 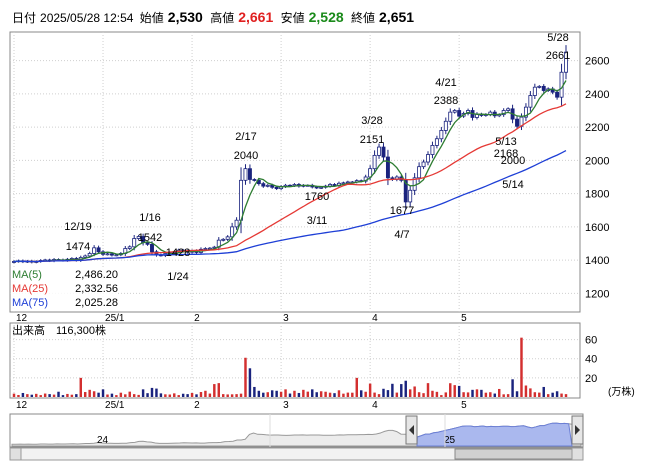 I want to click on annotation-value: 2000, so click(x=513, y=161).